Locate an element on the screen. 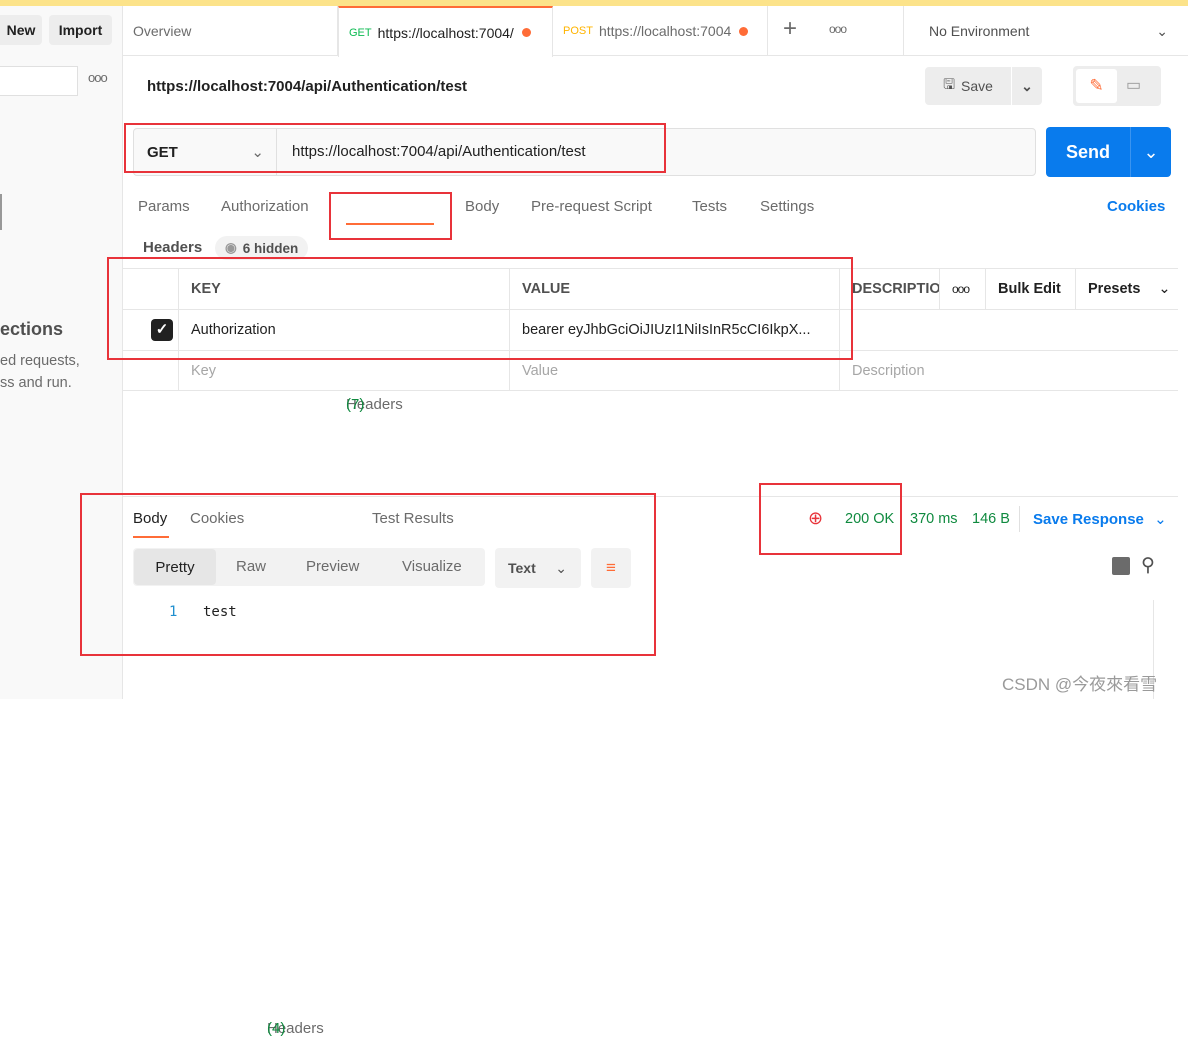  headers-label: Headers is located at coordinates (173, 247).